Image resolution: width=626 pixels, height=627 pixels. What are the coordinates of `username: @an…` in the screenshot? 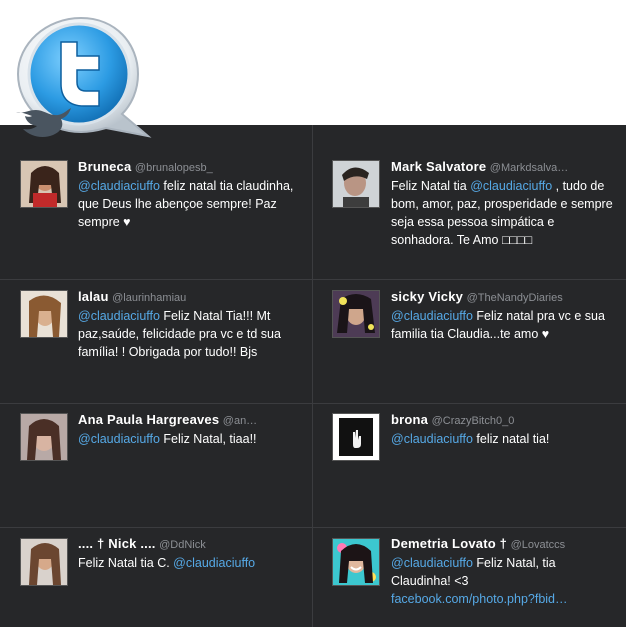 It's located at (240, 421).